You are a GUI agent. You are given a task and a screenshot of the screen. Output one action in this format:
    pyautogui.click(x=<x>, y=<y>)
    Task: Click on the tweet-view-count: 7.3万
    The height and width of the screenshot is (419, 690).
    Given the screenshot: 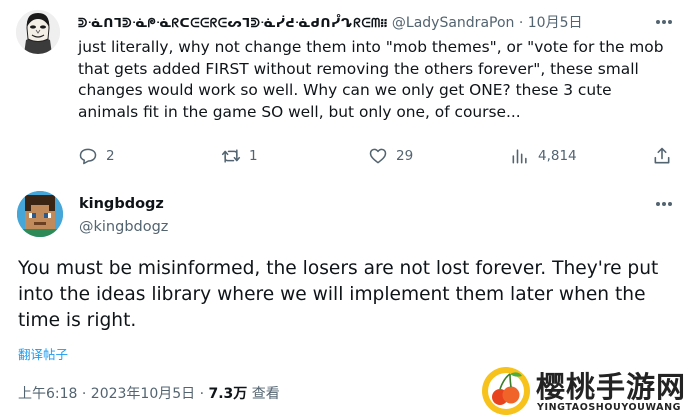 What is the action you would take?
    pyautogui.click(x=228, y=394)
    